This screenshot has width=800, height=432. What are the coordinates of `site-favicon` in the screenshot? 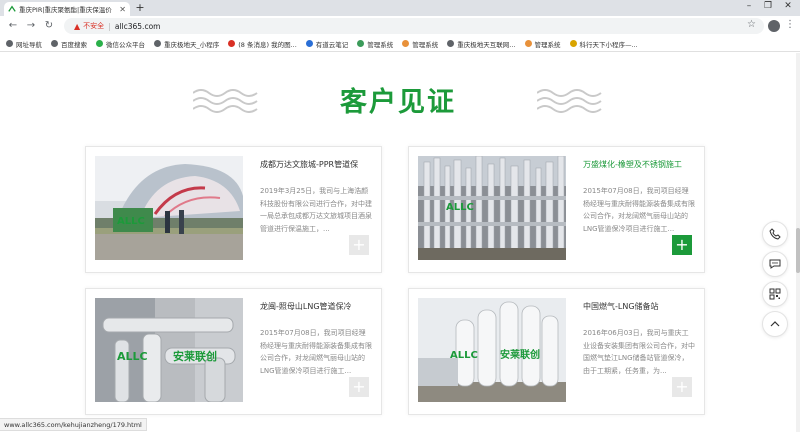 It's located at (12, 8).